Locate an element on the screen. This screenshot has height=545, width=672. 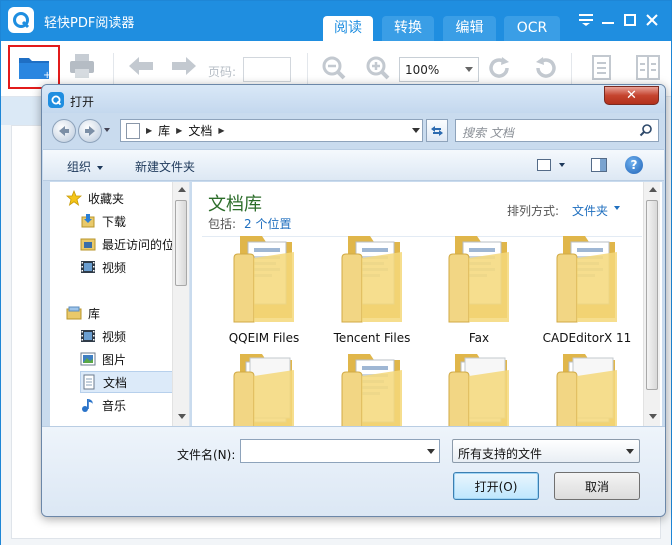
single-page-icon is located at coordinates (602, 68).